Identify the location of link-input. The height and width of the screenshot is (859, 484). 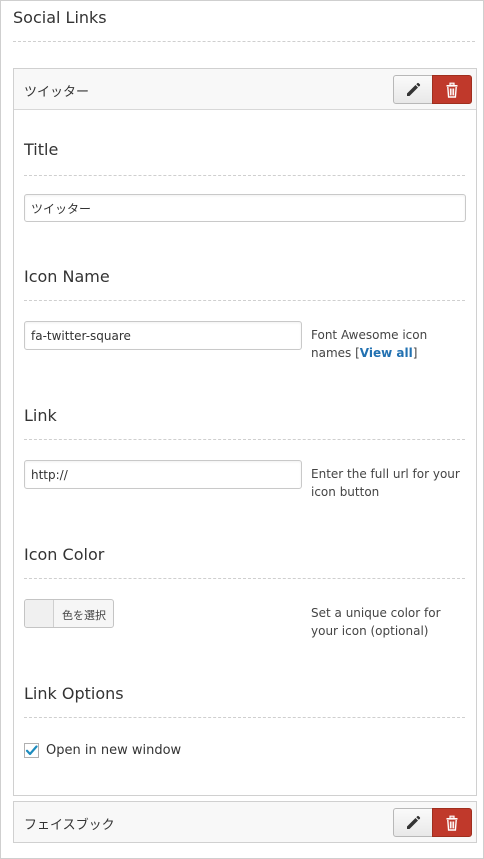
(163, 474).